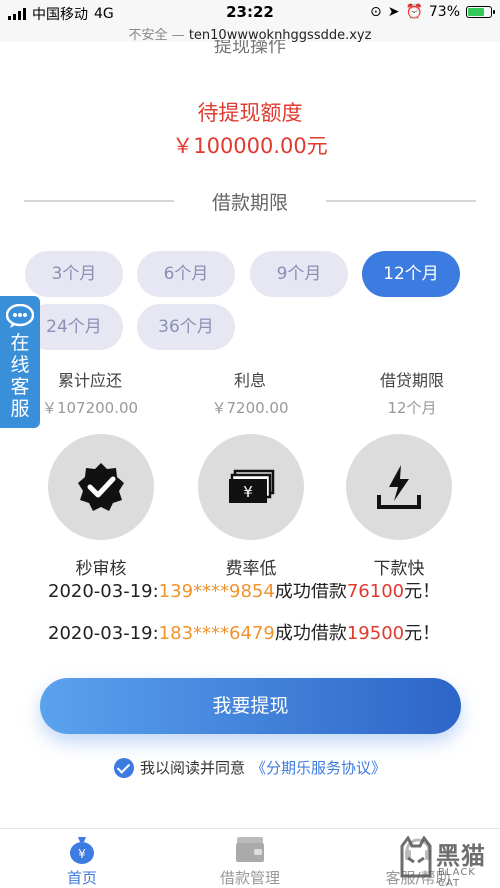 The width and height of the screenshot is (500, 888). Describe the element at coordinates (416, 857) in the screenshot. I see `cat-logo-icon` at that location.